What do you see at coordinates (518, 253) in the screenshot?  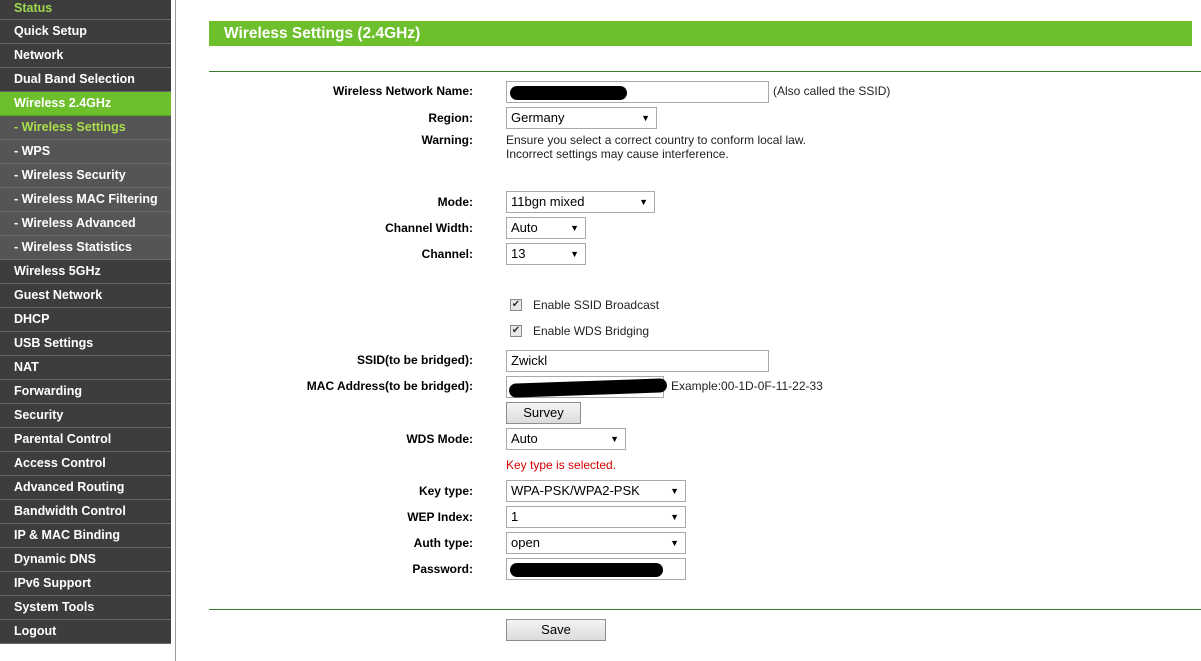 I see `channel-value: 13` at bounding box center [518, 253].